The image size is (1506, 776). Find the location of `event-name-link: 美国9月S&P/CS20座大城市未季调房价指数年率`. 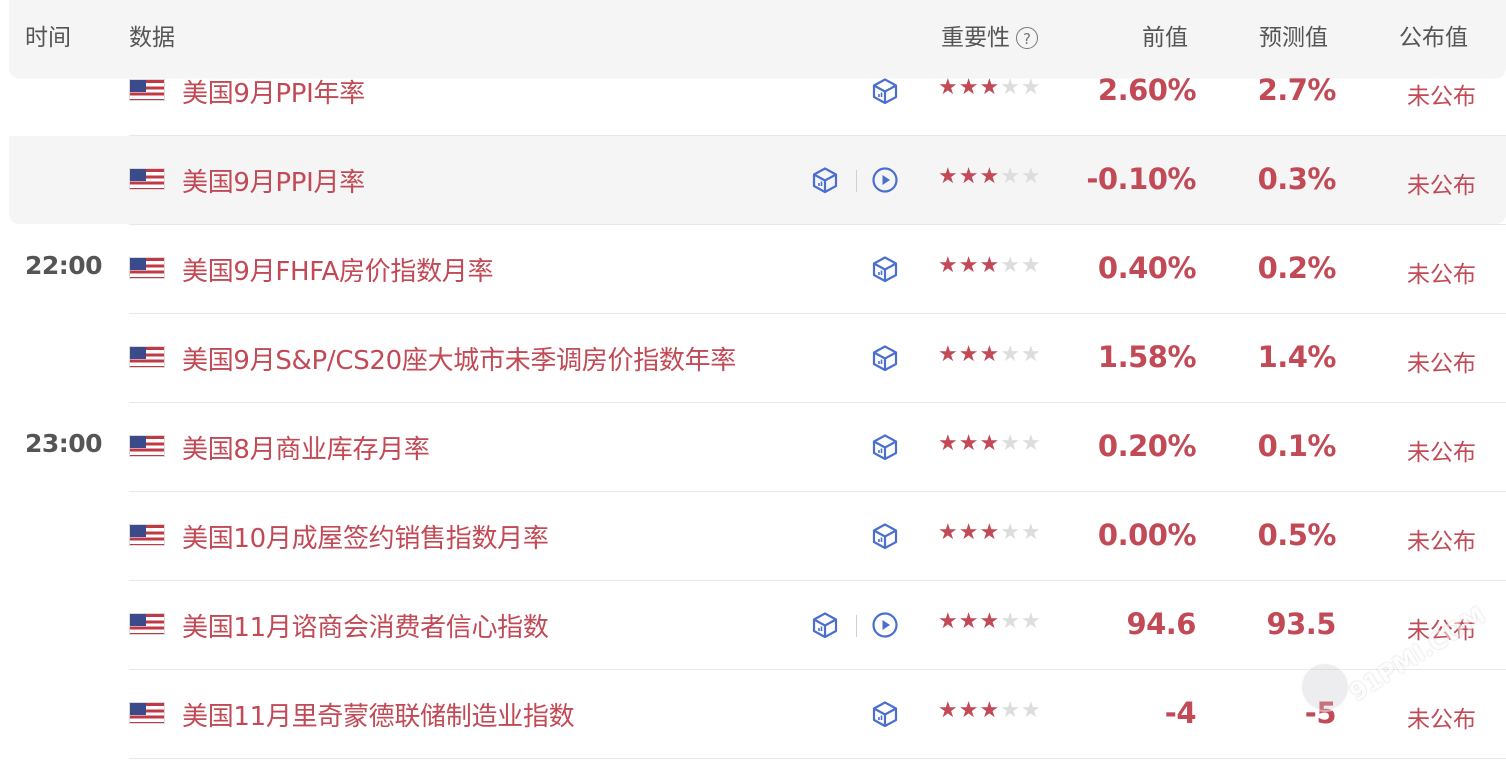

event-name-link: 美国9月S&P/CS20座大城市未季调房价指数年率 is located at coordinates (459, 358).